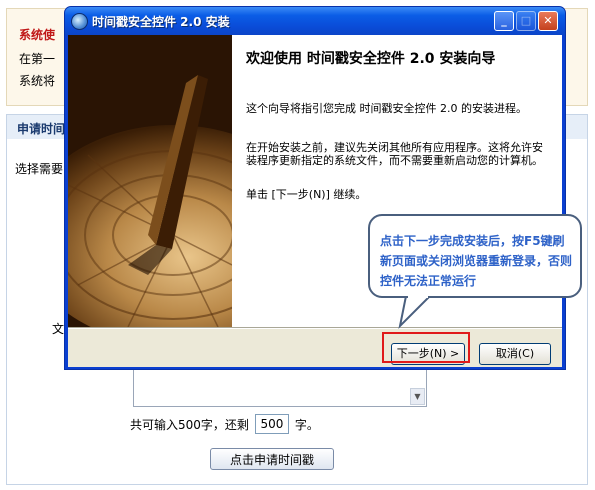  What do you see at coordinates (315, 21) in the screenshot?
I see `installer-titlebar: 时间戳安全控件 2.0 安装 _ □ ✕` at bounding box center [315, 21].